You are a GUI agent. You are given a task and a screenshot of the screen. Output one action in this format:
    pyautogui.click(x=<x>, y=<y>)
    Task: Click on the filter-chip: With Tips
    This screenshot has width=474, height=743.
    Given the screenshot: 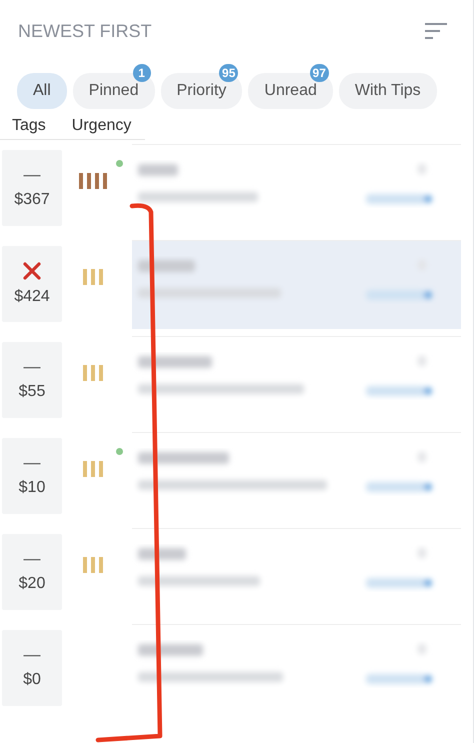 What is the action you would take?
    pyautogui.click(x=387, y=91)
    